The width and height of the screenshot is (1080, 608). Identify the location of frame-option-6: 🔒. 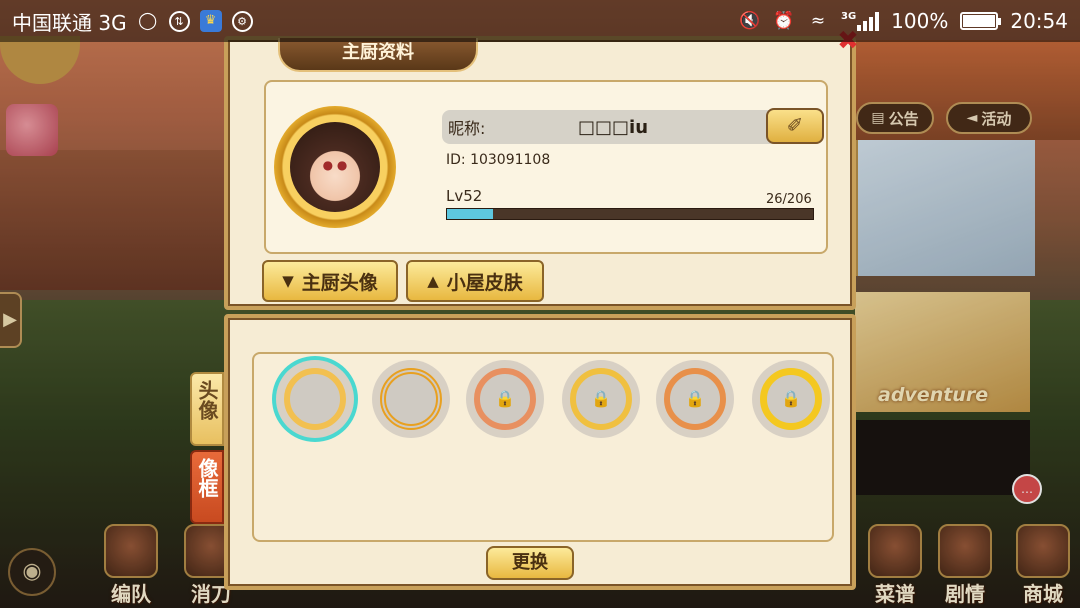
(791, 399).